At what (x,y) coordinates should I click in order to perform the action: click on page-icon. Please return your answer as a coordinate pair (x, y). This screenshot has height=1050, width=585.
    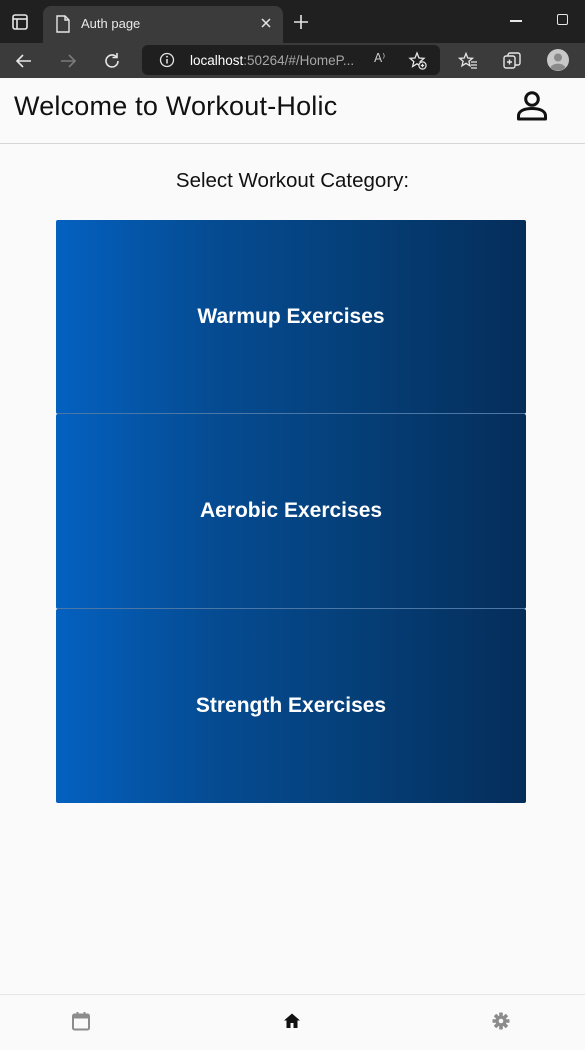
    Looking at the image, I should click on (63, 24).